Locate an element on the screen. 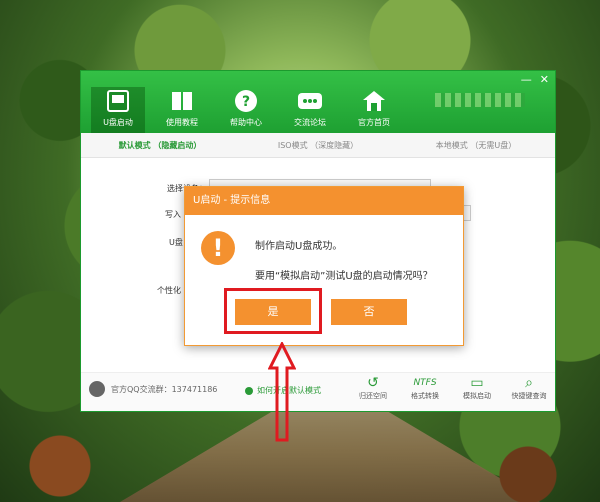 The width and height of the screenshot is (600, 502). nav-u-boot: U盘启动 is located at coordinates (118, 110).